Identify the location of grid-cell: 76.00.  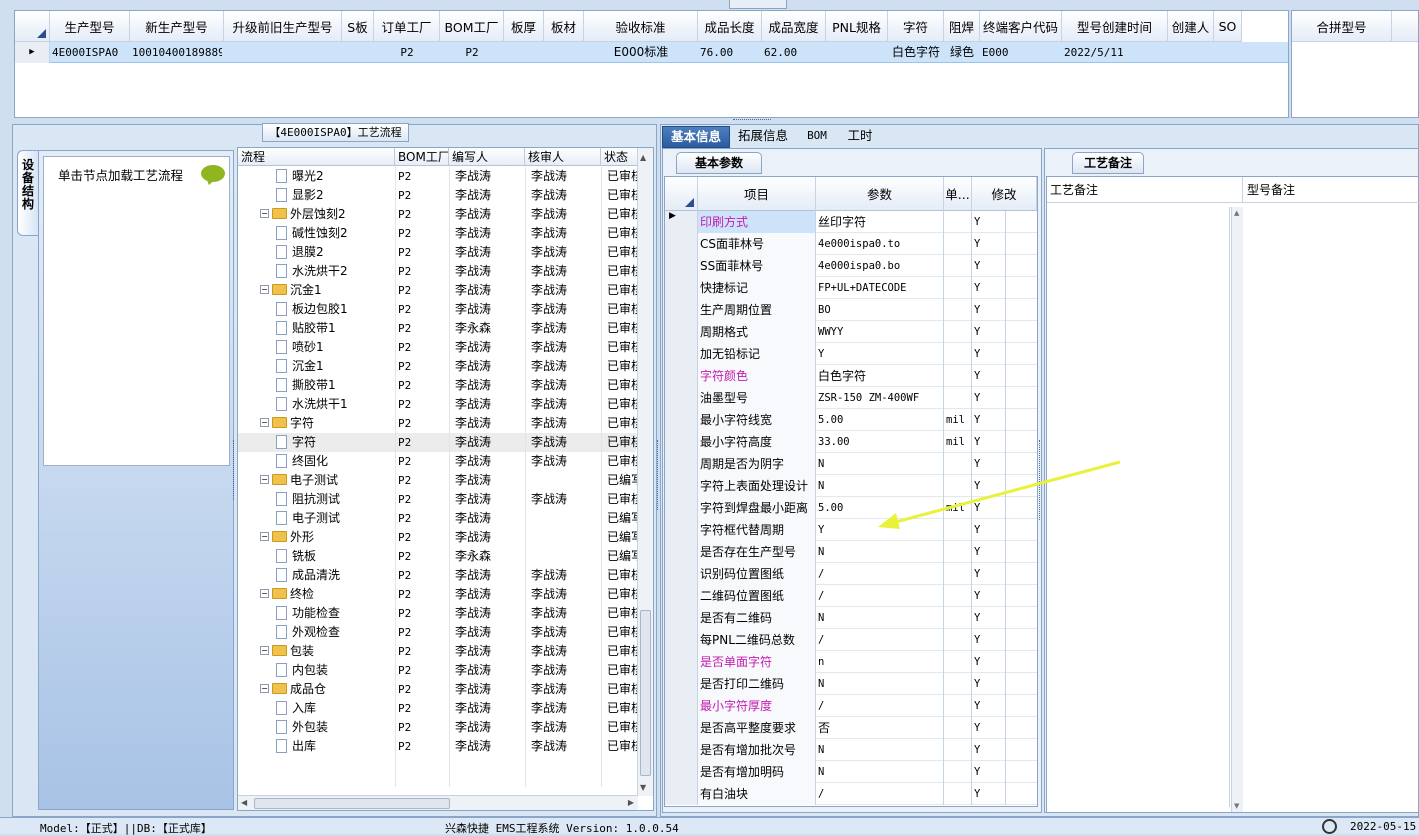
(730, 52).